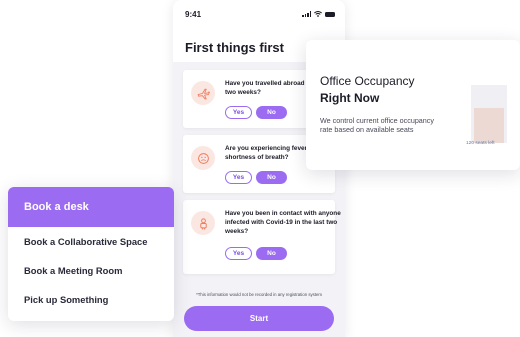 This screenshot has height=337, width=520. What do you see at coordinates (91, 270) in the screenshot?
I see `menu-item-meeting-room: Book a Meeting Room` at bounding box center [91, 270].